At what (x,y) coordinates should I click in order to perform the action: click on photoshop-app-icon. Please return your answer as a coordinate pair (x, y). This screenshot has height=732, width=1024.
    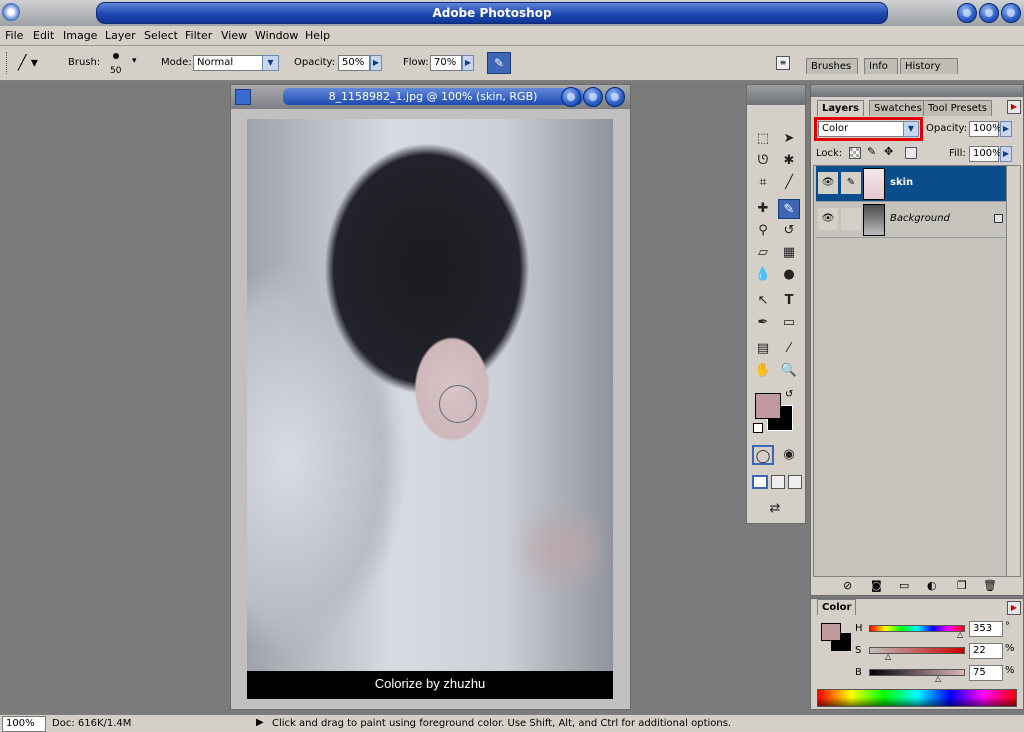
    Looking at the image, I should click on (11, 12).